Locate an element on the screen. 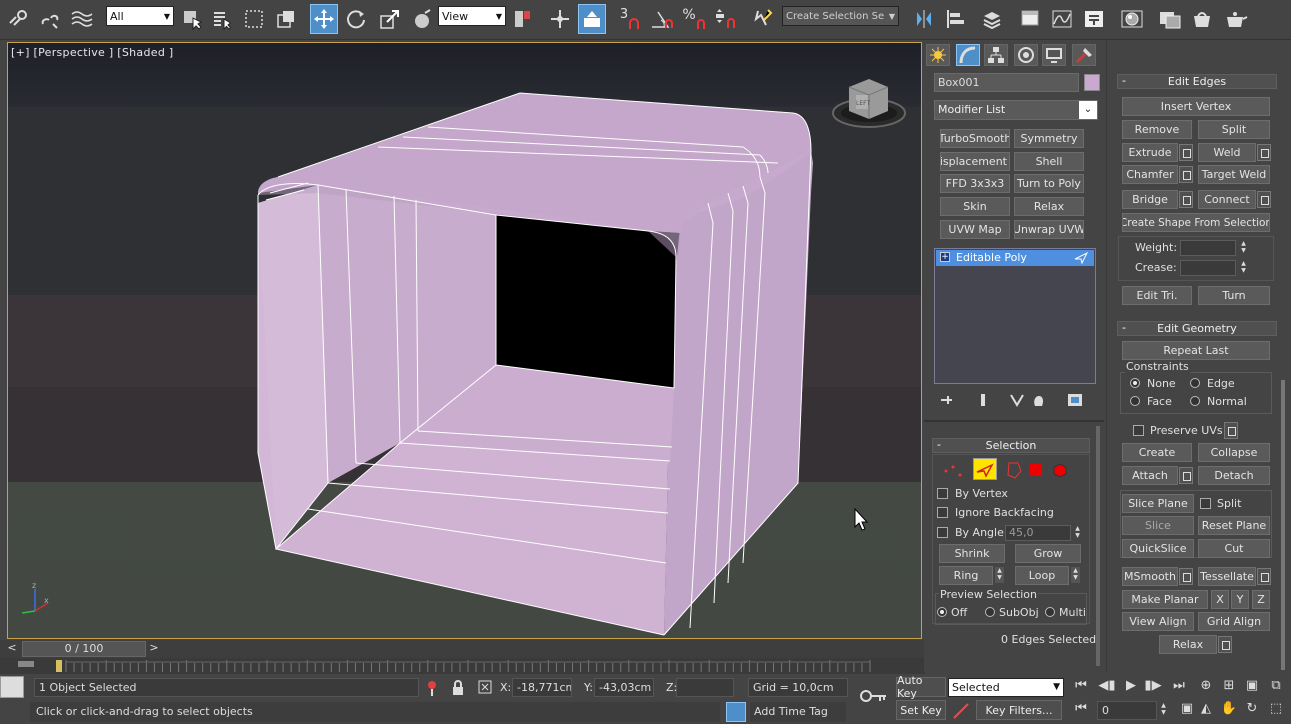 Image resolution: width=1291 pixels, height=724 pixels. edit-geometry-header: - Edit Geometry is located at coordinates (1197, 328).